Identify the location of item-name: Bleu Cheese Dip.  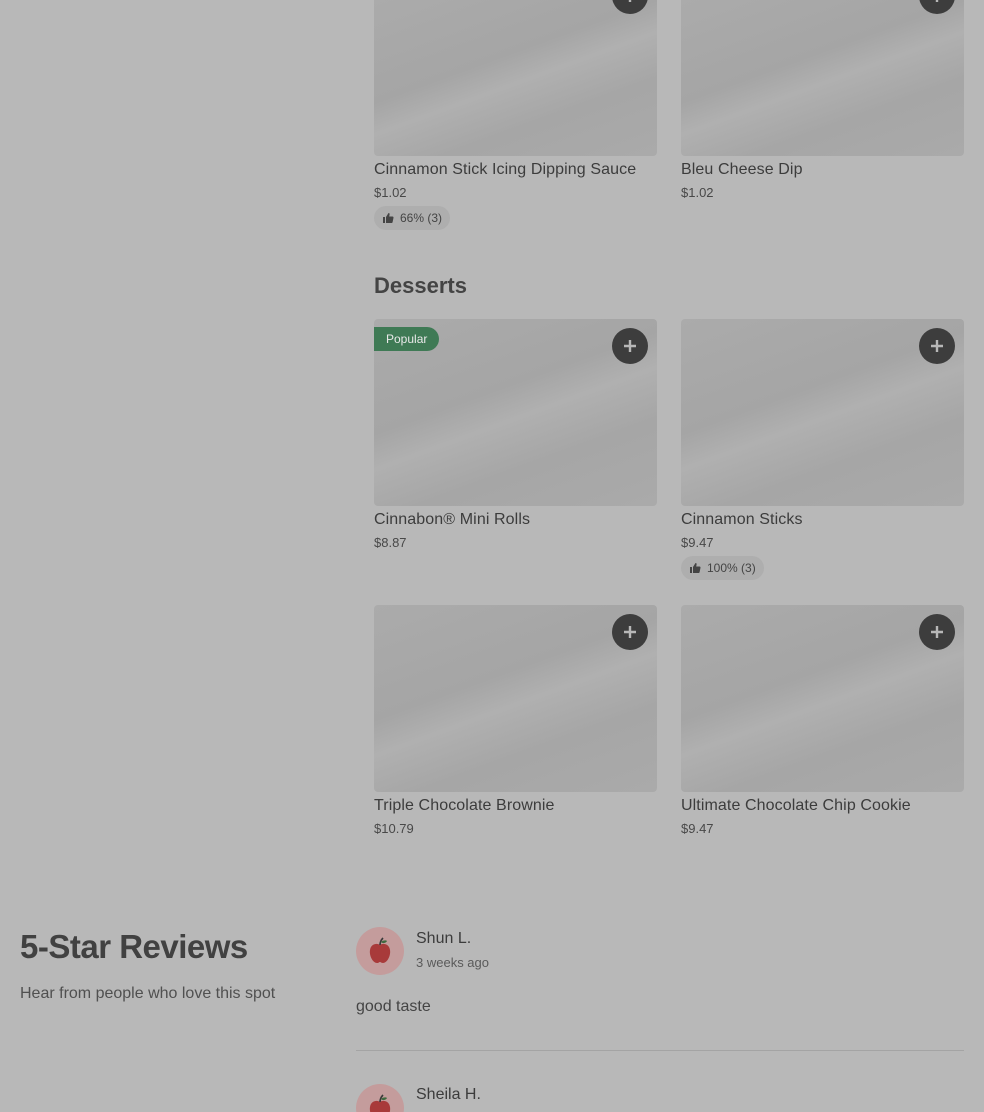
(742, 169).